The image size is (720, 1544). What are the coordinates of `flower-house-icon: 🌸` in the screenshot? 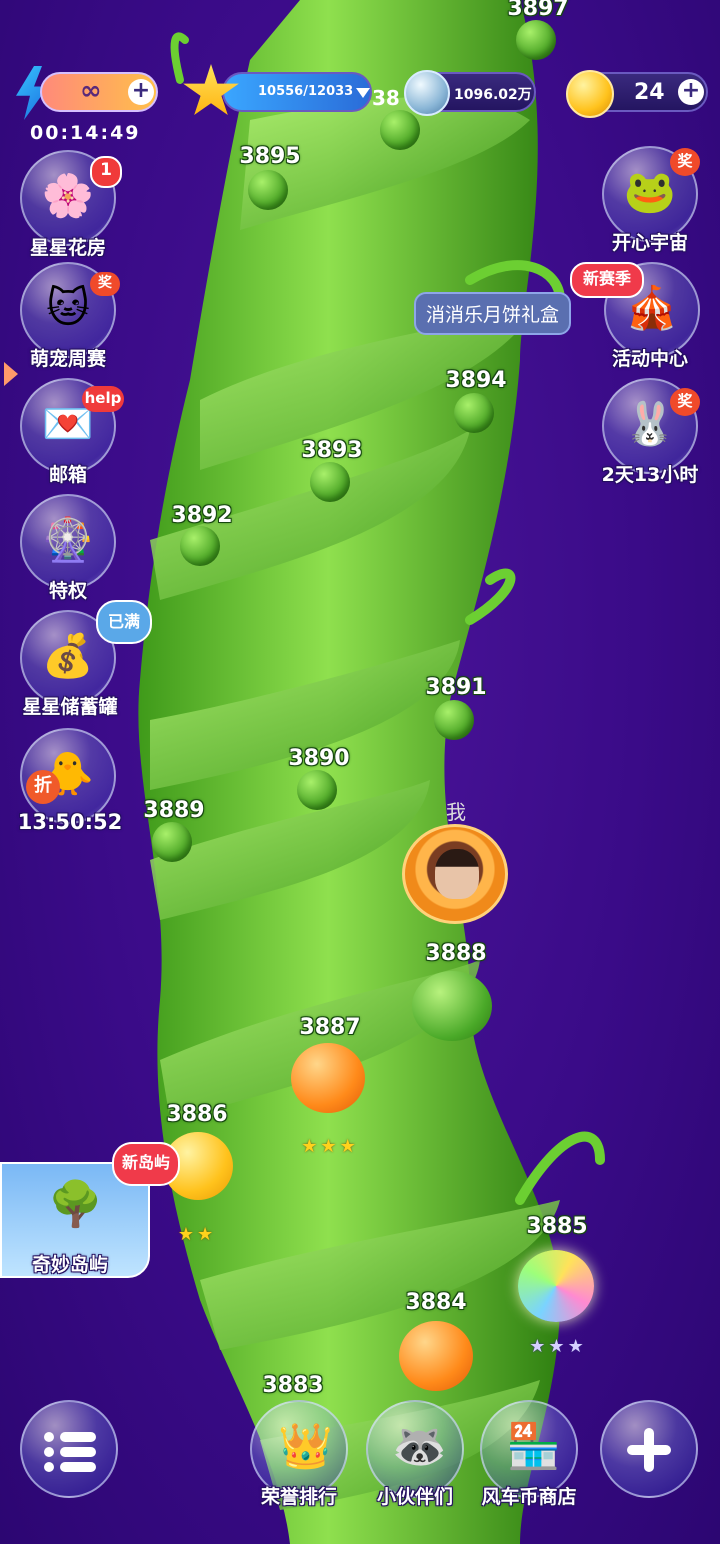 It's located at (68, 195).